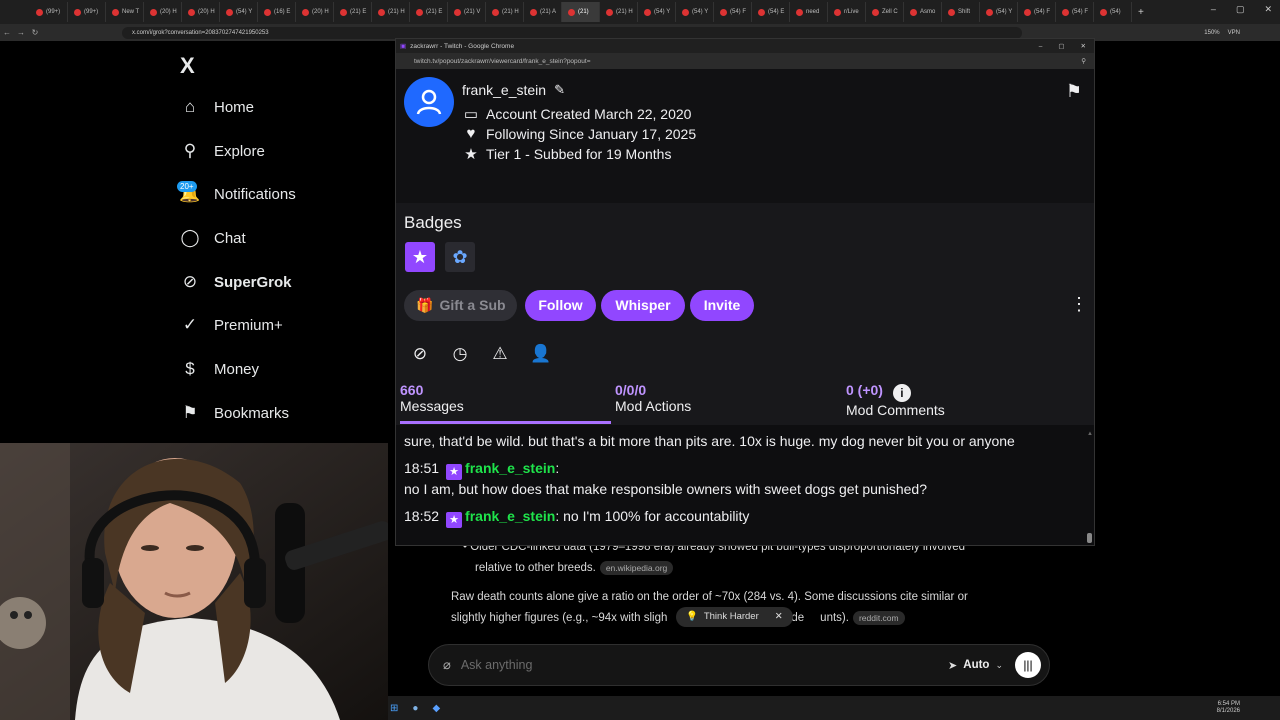  I want to click on browser-tab: (54) E, so click(771, 12).